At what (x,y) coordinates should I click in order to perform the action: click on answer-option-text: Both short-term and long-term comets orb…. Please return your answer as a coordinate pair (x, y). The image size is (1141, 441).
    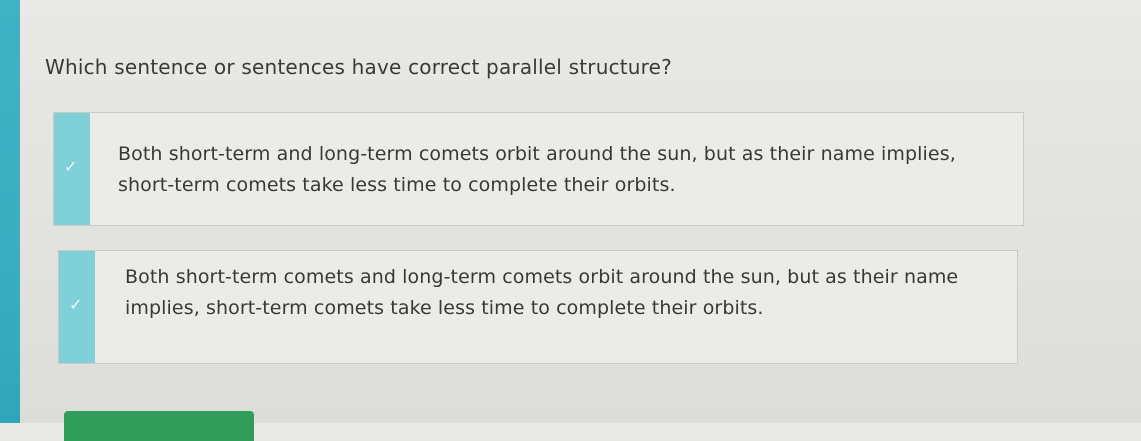
    Looking at the image, I should click on (537, 169).